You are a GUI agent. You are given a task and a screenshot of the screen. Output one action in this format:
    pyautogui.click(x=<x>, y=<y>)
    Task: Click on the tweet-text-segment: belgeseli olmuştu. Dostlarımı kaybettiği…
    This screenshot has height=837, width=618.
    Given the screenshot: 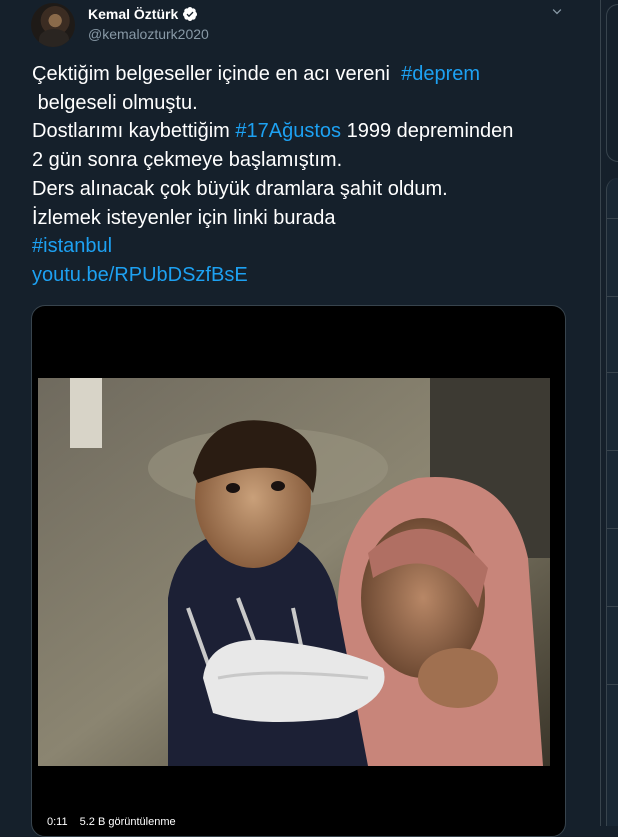 What is the action you would take?
    pyautogui.click(x=131, y=117)
    